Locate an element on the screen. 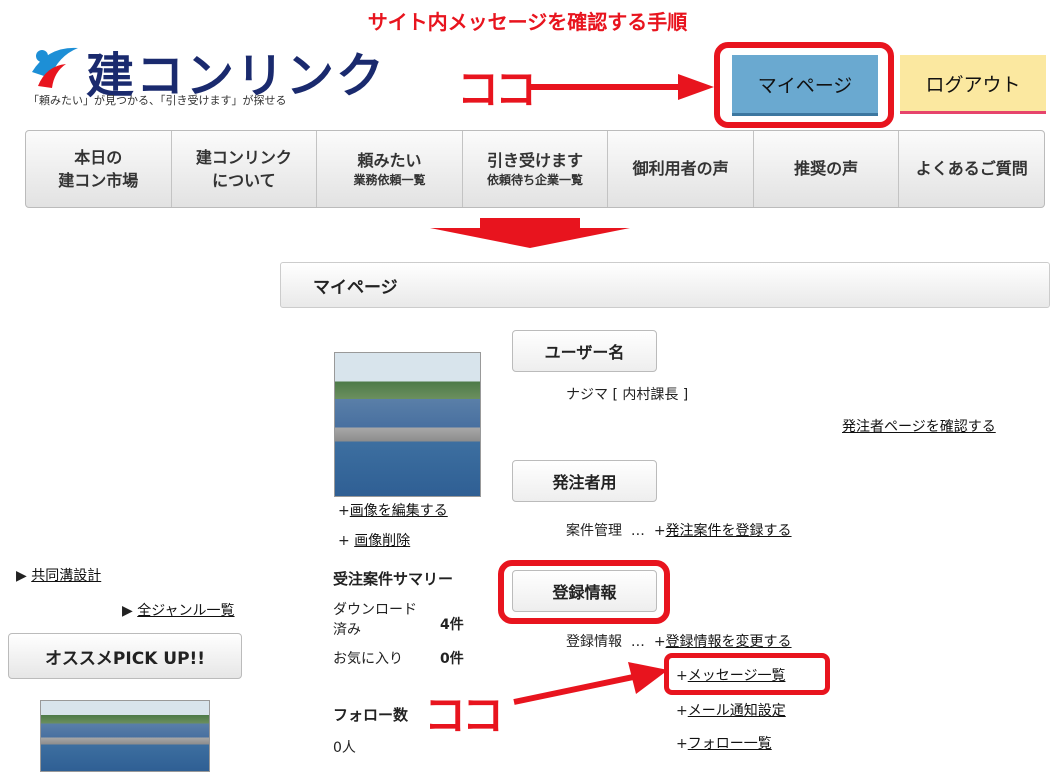 This screenshot has width=1055, height=772. nav-item-market: 本日の 建コン市場 is located at coordinates (99, 169).